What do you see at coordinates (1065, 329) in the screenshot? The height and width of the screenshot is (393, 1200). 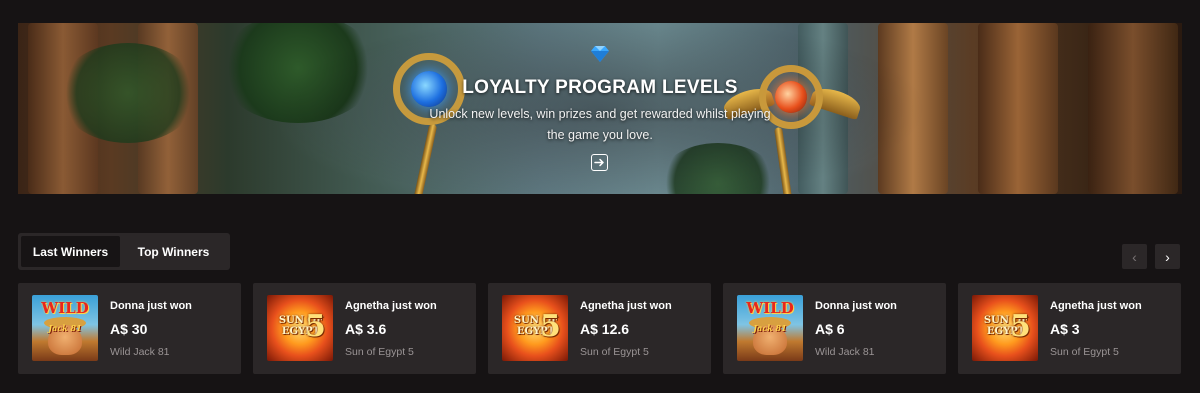 I see `win-amount: A$ 3` at bounding box center [1065, 329].